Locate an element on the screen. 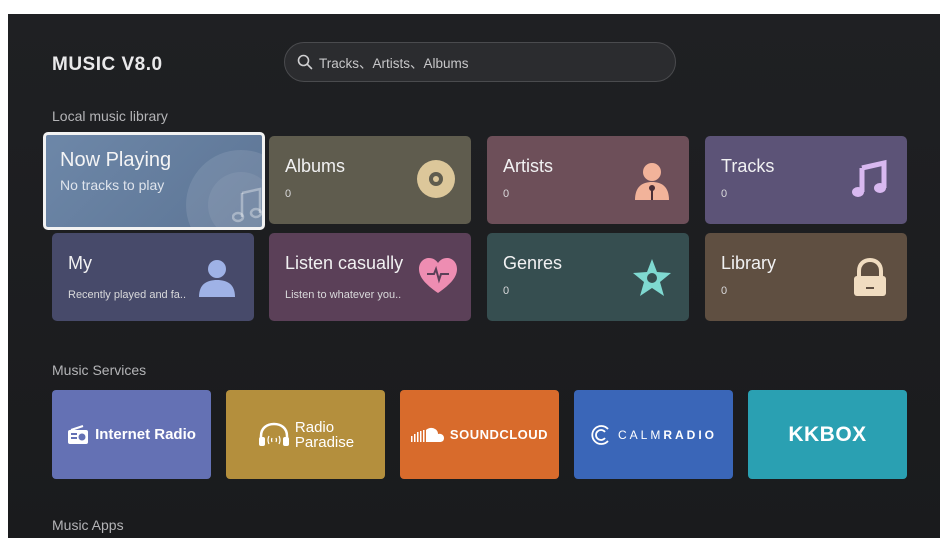  service-radio-paradise: Radio Paradise is located at coordinates (305, 434).